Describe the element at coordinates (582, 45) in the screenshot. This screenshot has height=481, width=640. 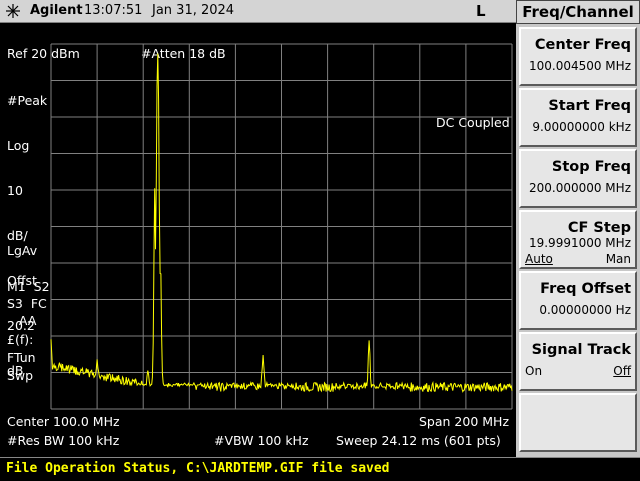
I see `softkey-label: Center Freq` at that location.